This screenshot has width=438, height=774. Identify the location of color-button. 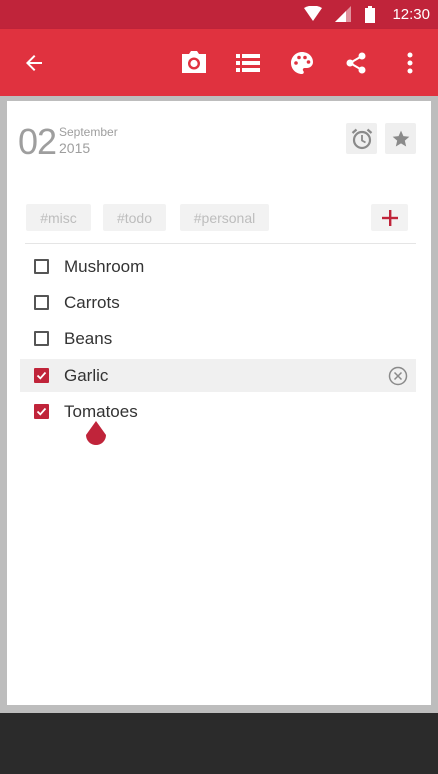
(302, 63).